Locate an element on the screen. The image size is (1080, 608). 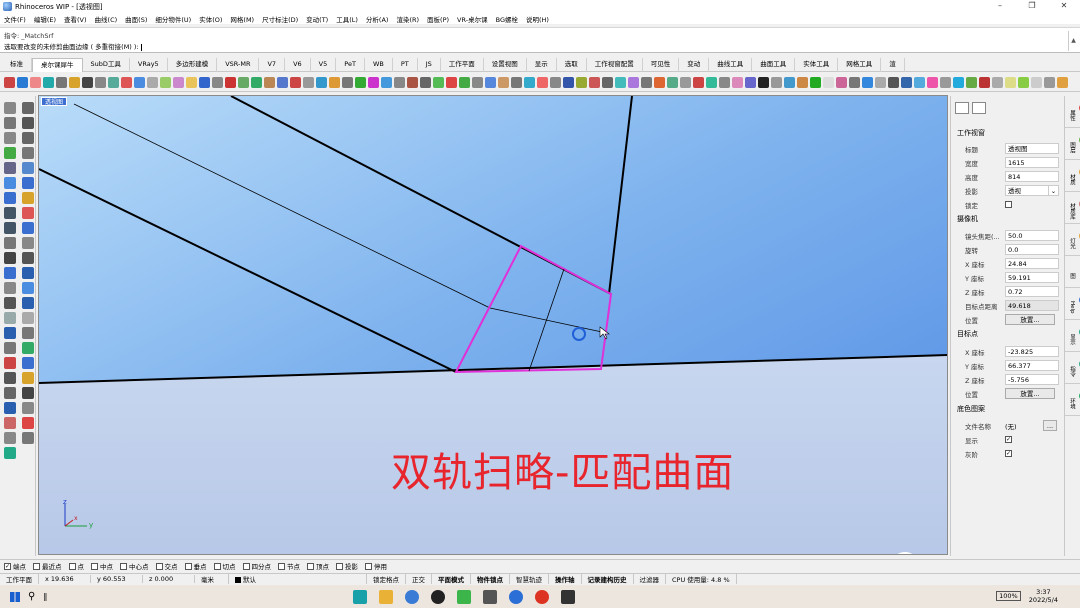
status-toggle-6: 记录建构历史 is located at coordinates (608, 579).